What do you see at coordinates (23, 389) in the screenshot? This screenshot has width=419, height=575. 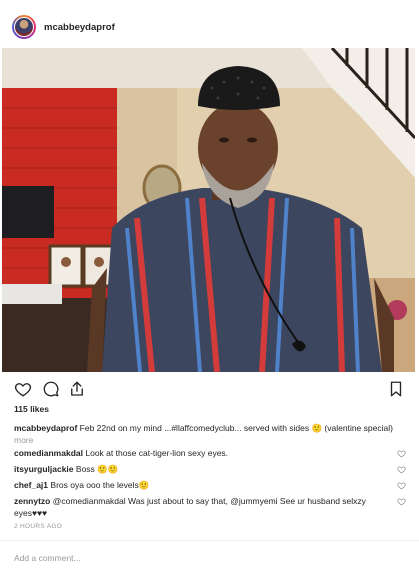 I see `heart-icon` at bounding box center [23, 389].